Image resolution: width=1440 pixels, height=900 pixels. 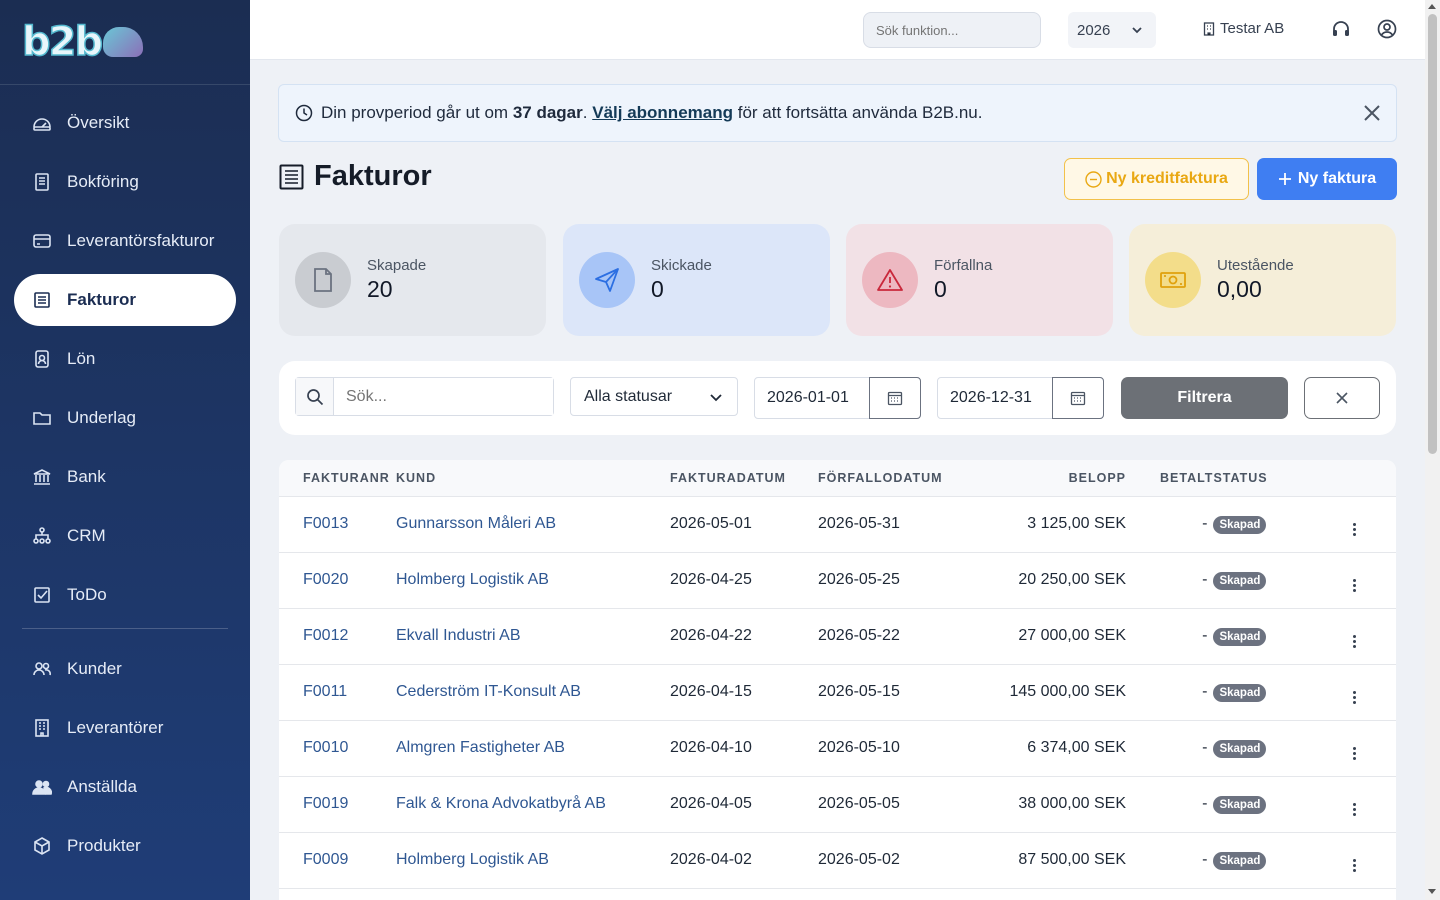 What do you see at coordinates (325, 523) in the screenshot?
I see `invoice-number-link: F0013` at bounding box center [325, 523].